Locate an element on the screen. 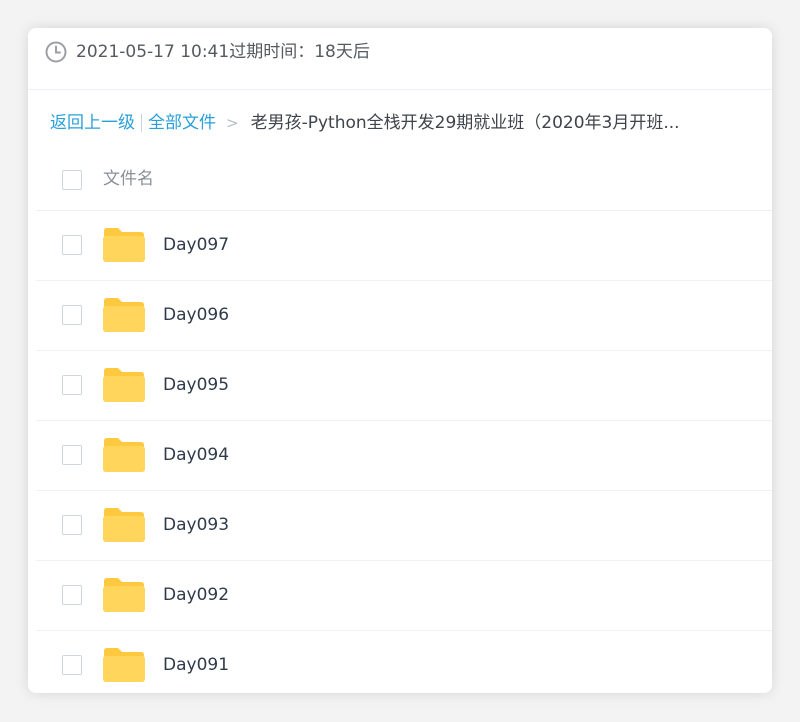  file-name: Day093 is located at coordinates (196, 525).